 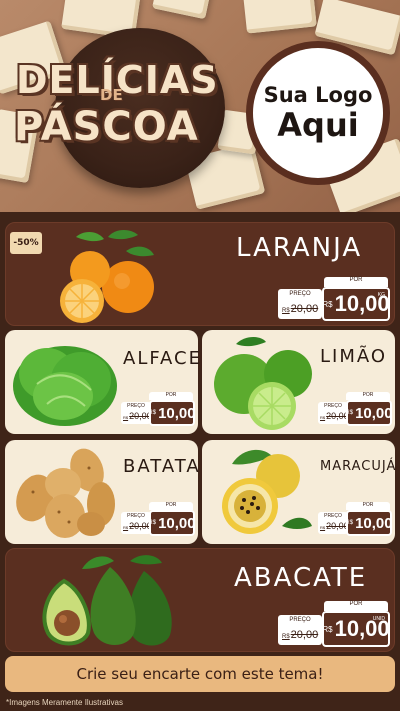 I want to click on product-name: ALFACE, so click(x=162, y=358).